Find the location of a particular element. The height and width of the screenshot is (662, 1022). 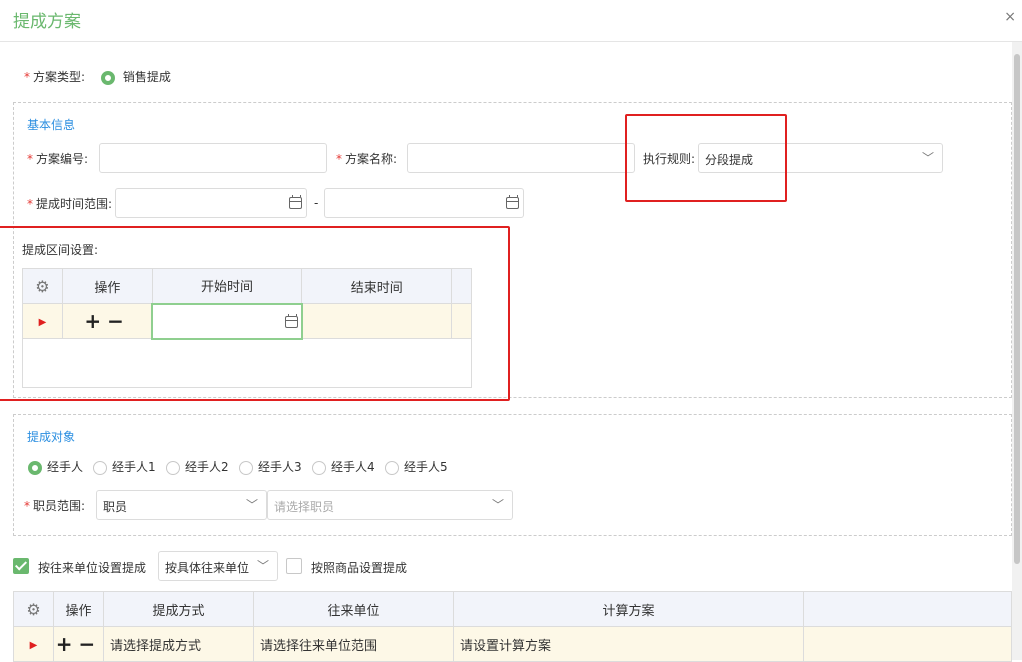

close-icon: × is located at coordinates (1010, 17).